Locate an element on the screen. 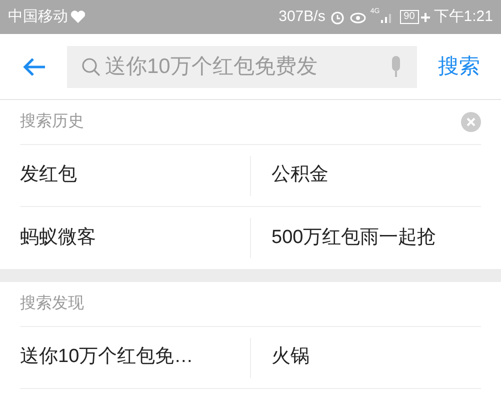  search-term: 500万红包雨一起抢 is located at coordinates (354, 238).